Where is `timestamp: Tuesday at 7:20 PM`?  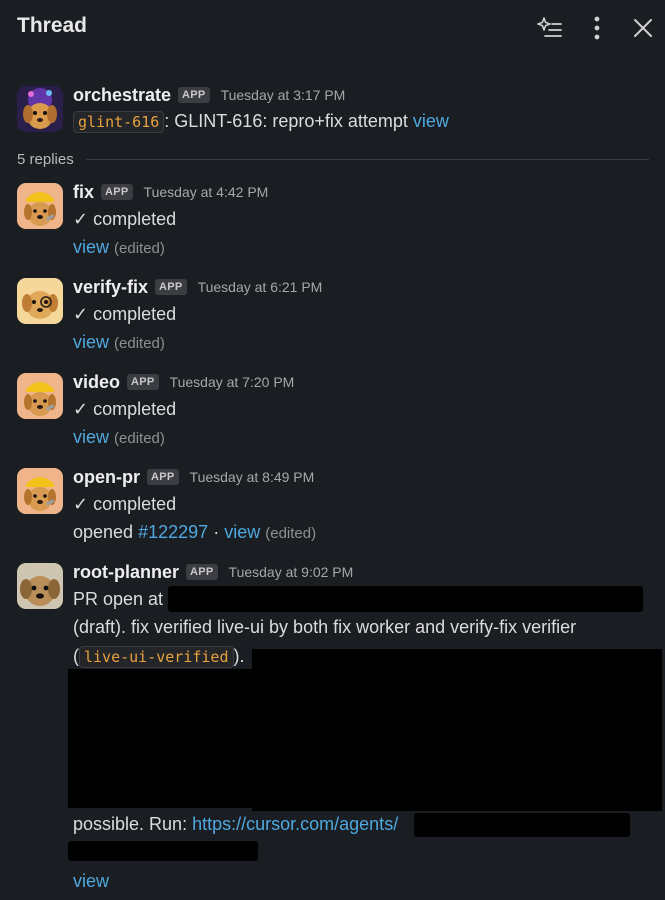
timestamp: Tuesday at 7:20 PM is located at coordinates (232, 382).